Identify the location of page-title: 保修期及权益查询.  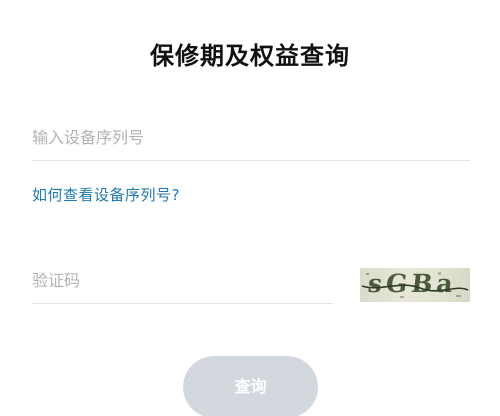
(250, 56).